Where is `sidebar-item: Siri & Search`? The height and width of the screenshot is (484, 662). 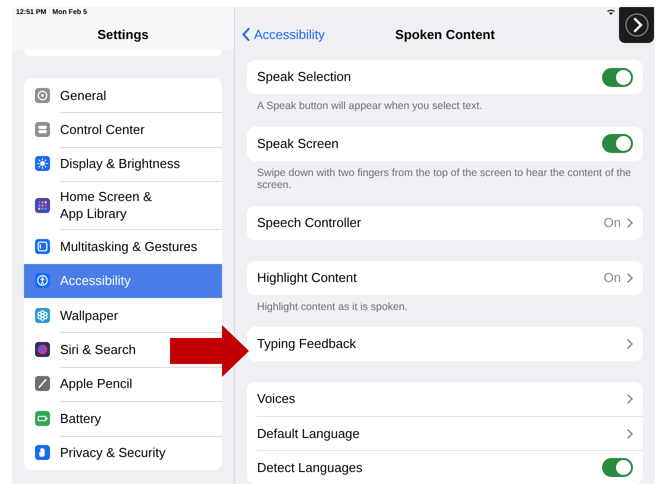
sidebar-item: Siri & Search is located at coordinates (85, 349).